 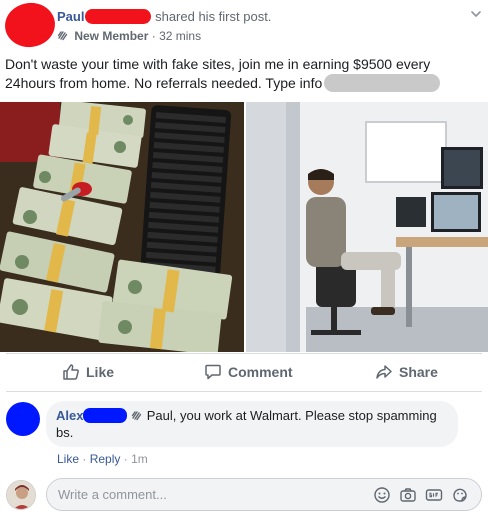 What do you see at coordinates (476, 14) in the screenshot?
I see `chevron-down-icon` at bounding box center [476, 14].